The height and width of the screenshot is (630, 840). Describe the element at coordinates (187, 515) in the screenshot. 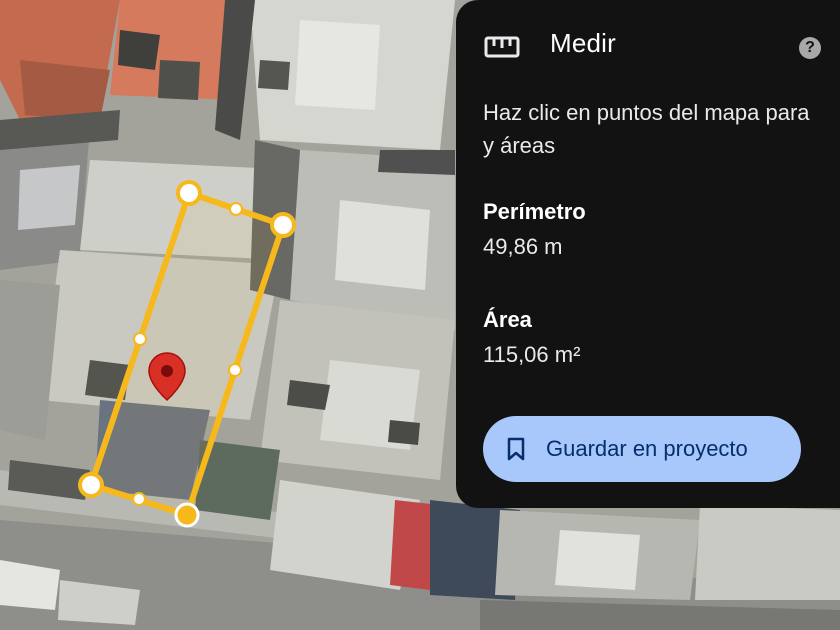

I see `vertex-handle-selected` at that location.